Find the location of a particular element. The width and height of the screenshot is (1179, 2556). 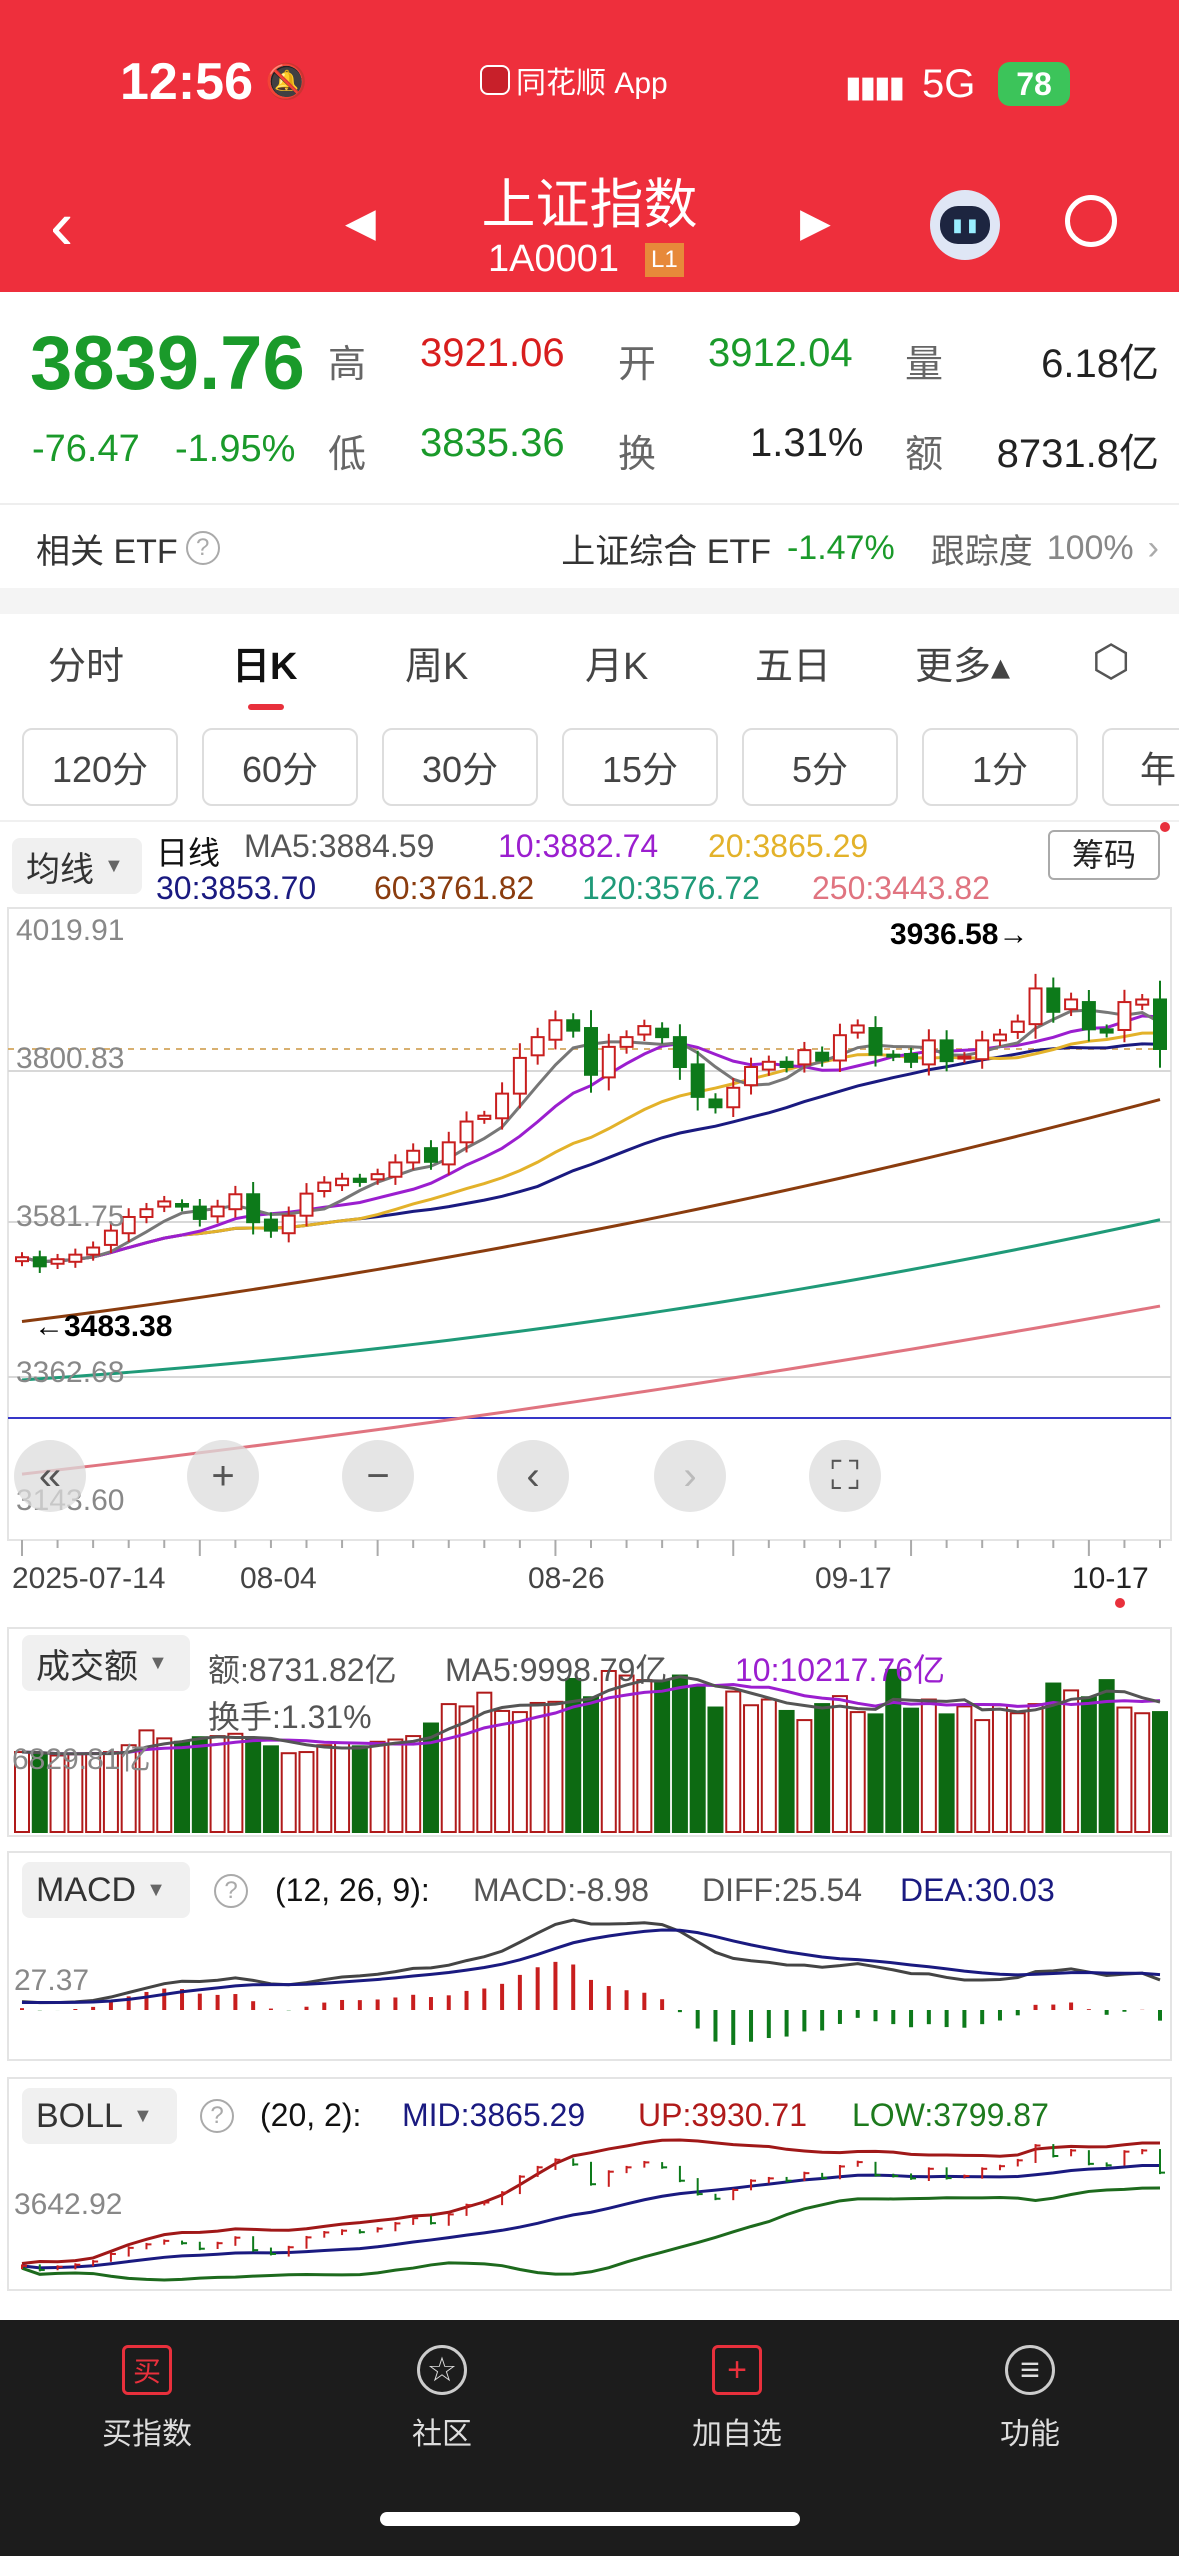

zoom-out-button: − is located at coordinates (378, 1476).